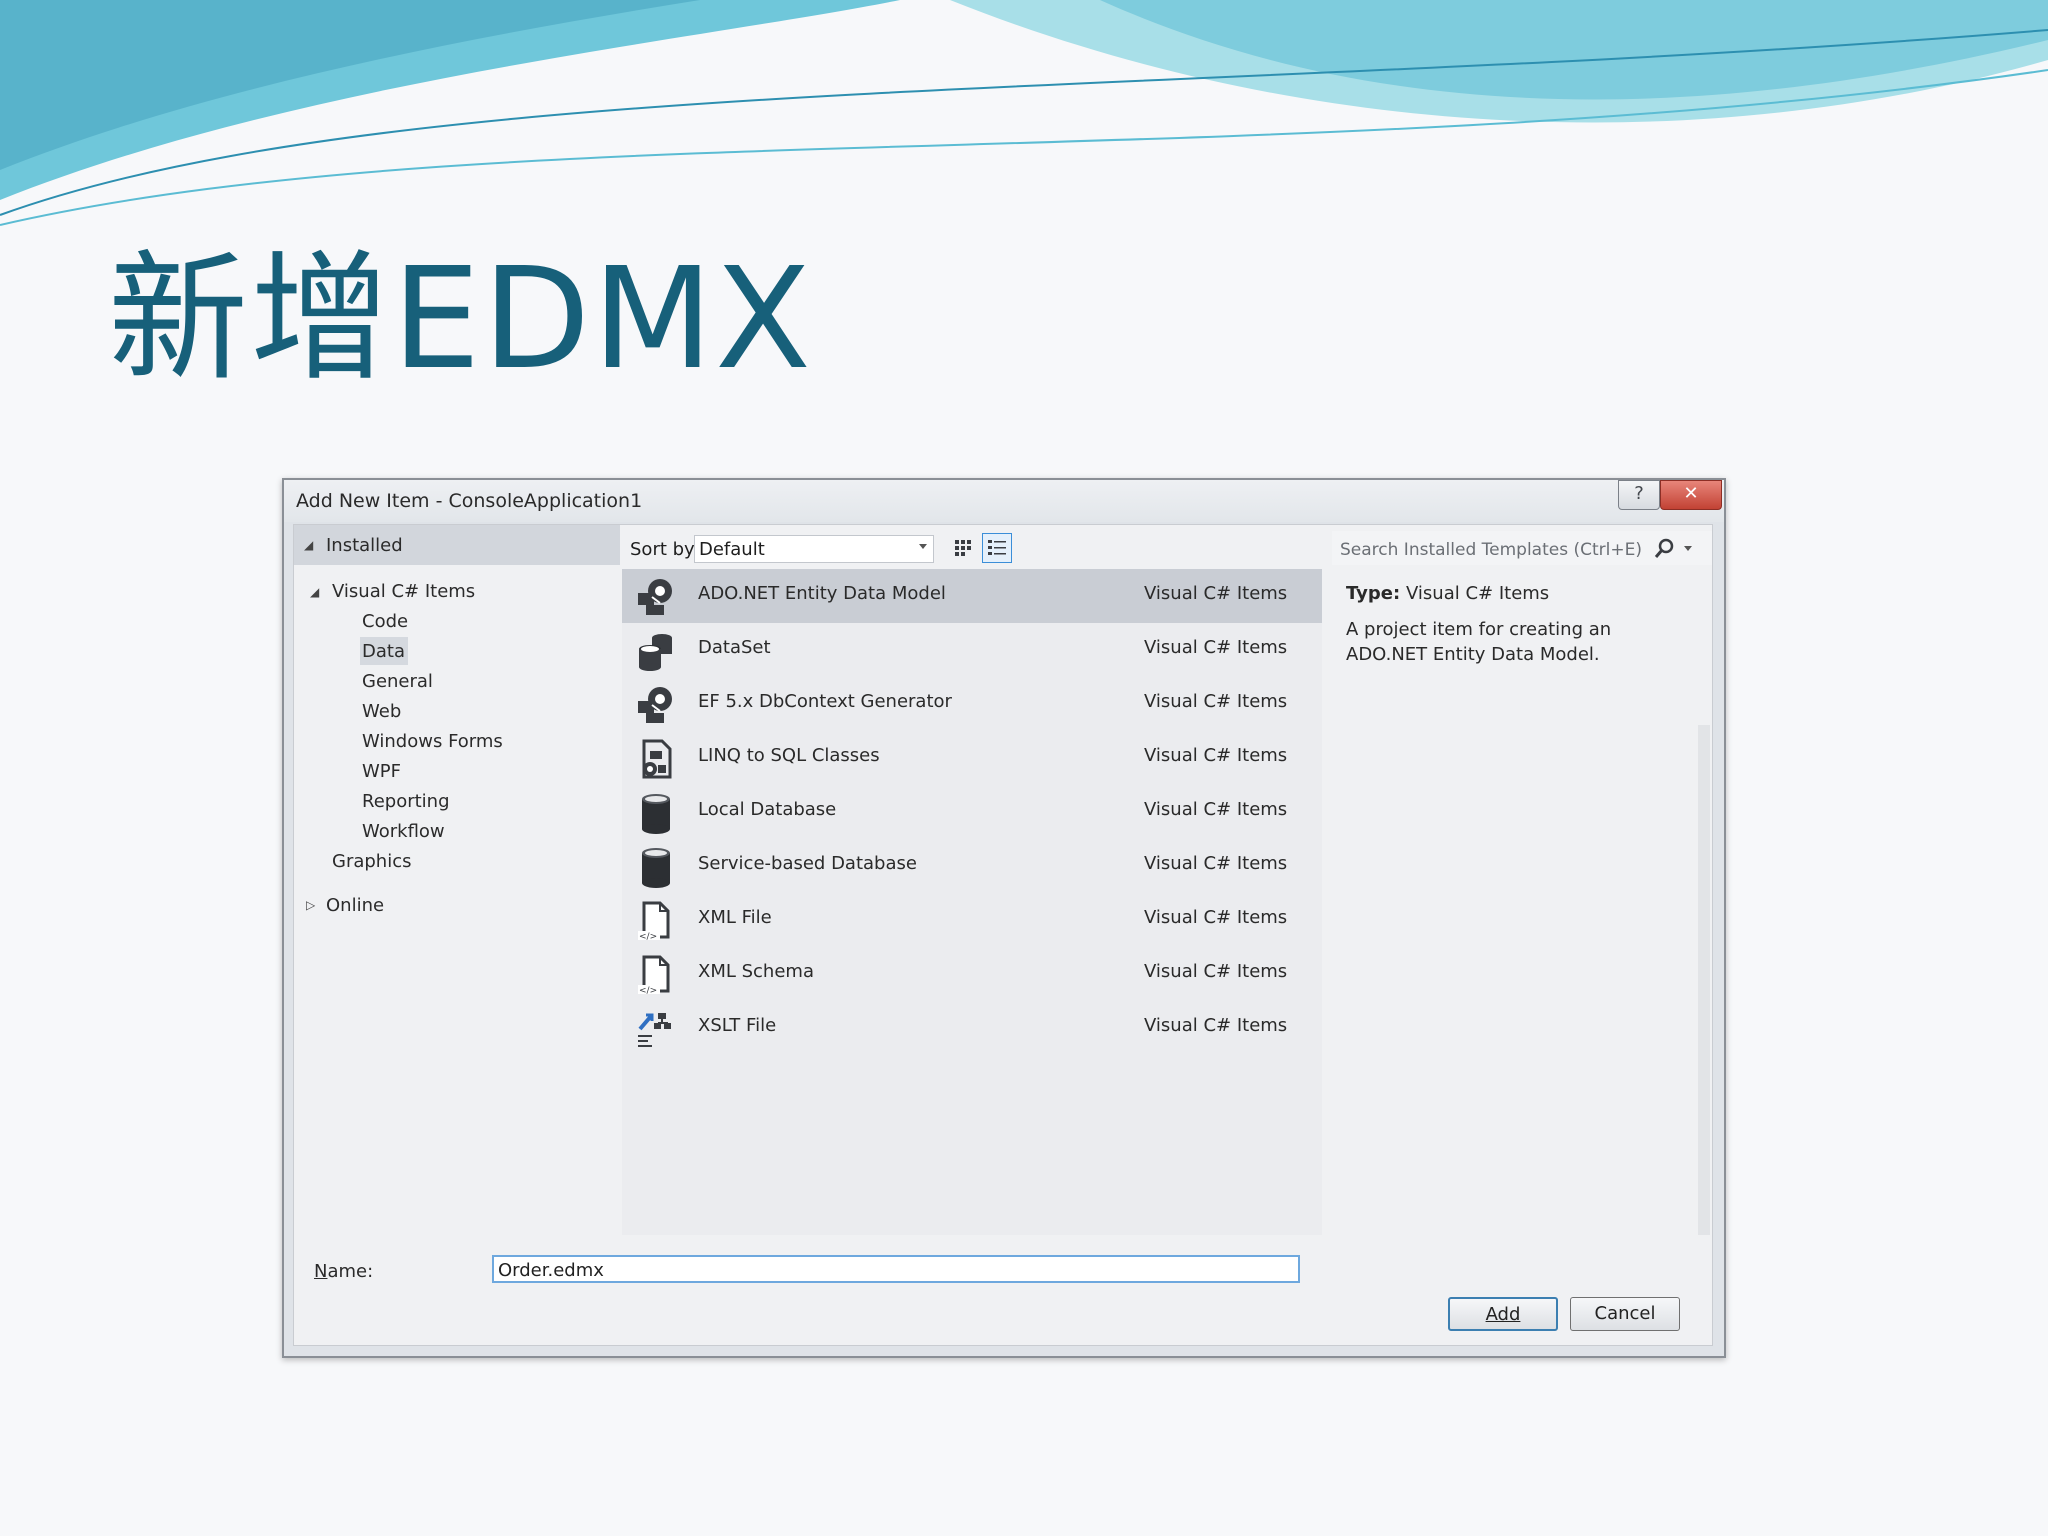 The image size is (2048, 1536). What do you see at coordinates (655, 652) in the screenshot?
I see `dataset-icon` at bounding box center [655, 652].